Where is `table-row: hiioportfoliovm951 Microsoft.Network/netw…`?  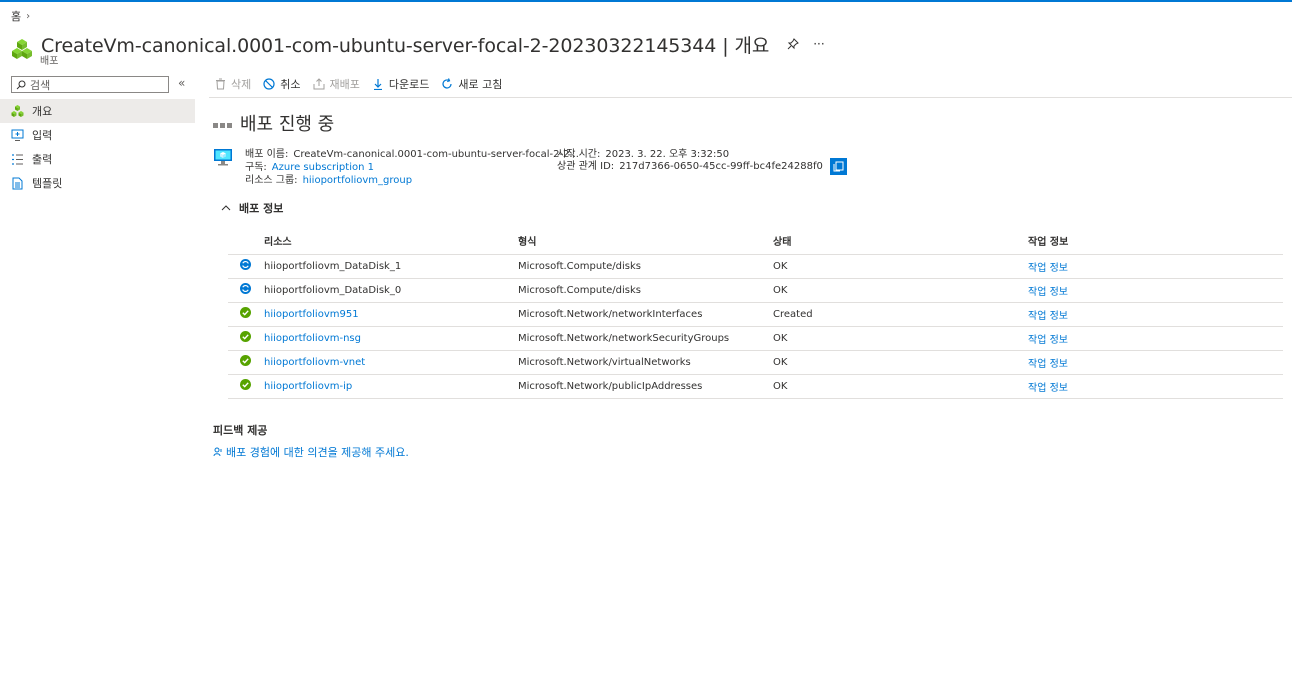 table-row: hiioportfoliovm951 Microsoft.Network/netw… is located at coordinates (755, 314).